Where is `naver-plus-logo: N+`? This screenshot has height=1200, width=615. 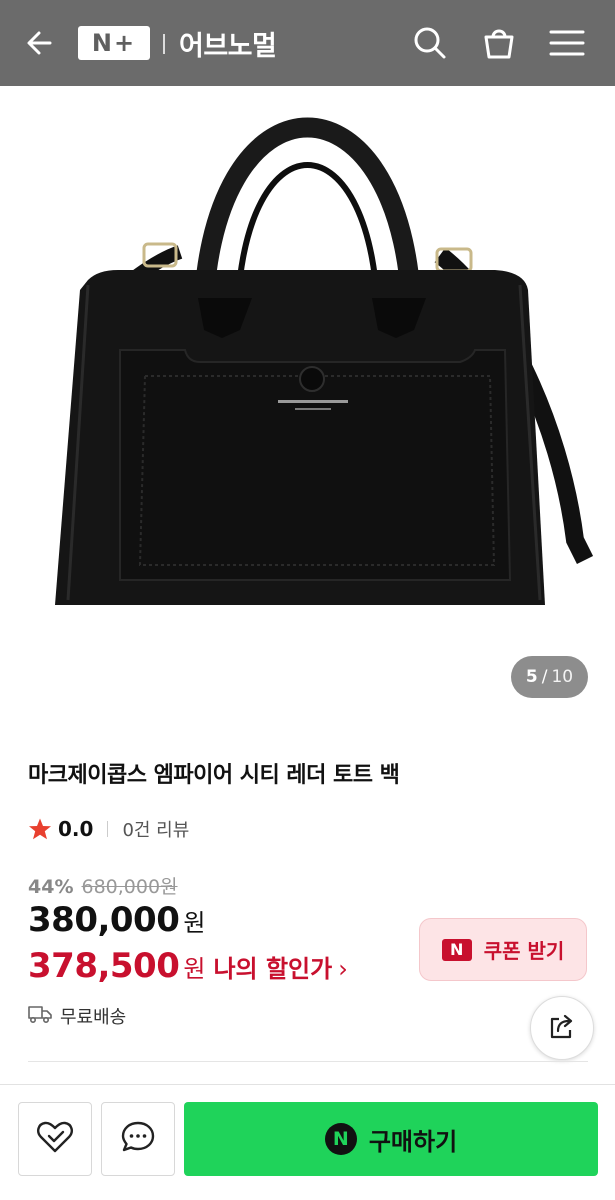 naver-plus-logo: N+ is located at coordinates (114, 43).